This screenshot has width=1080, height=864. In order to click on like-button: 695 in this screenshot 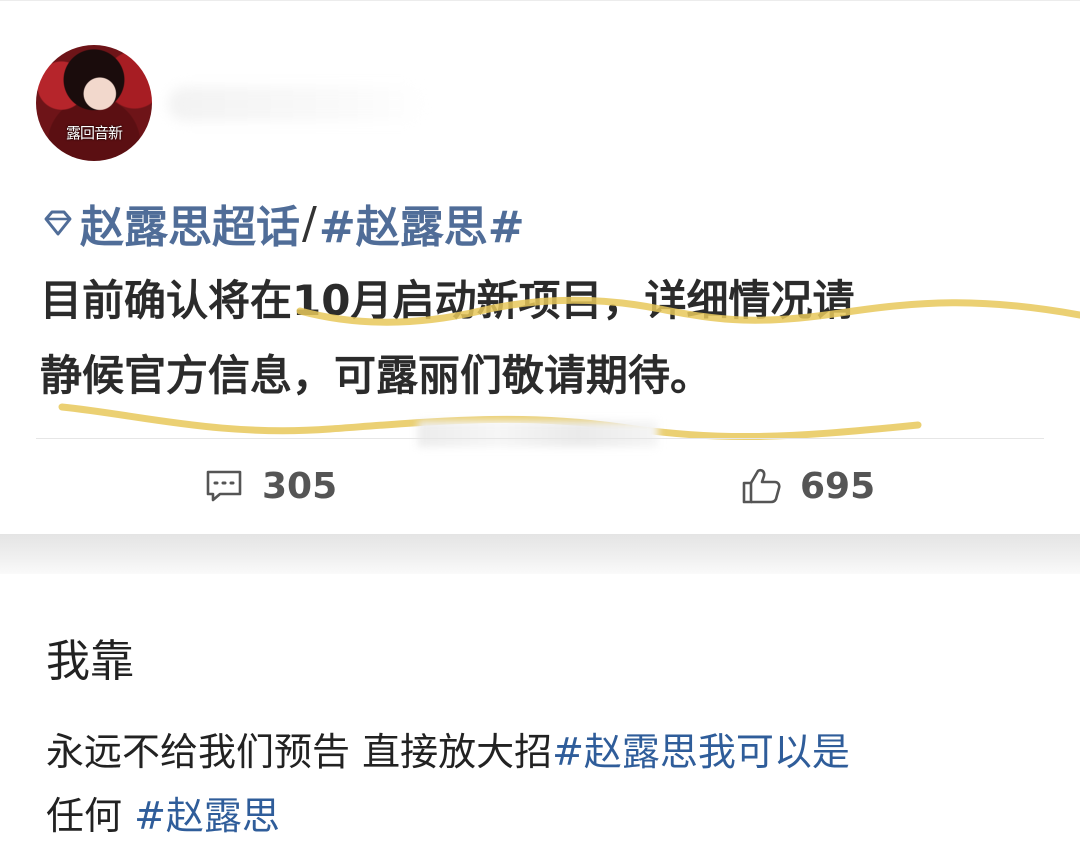, I will do `click(807, 486)`.